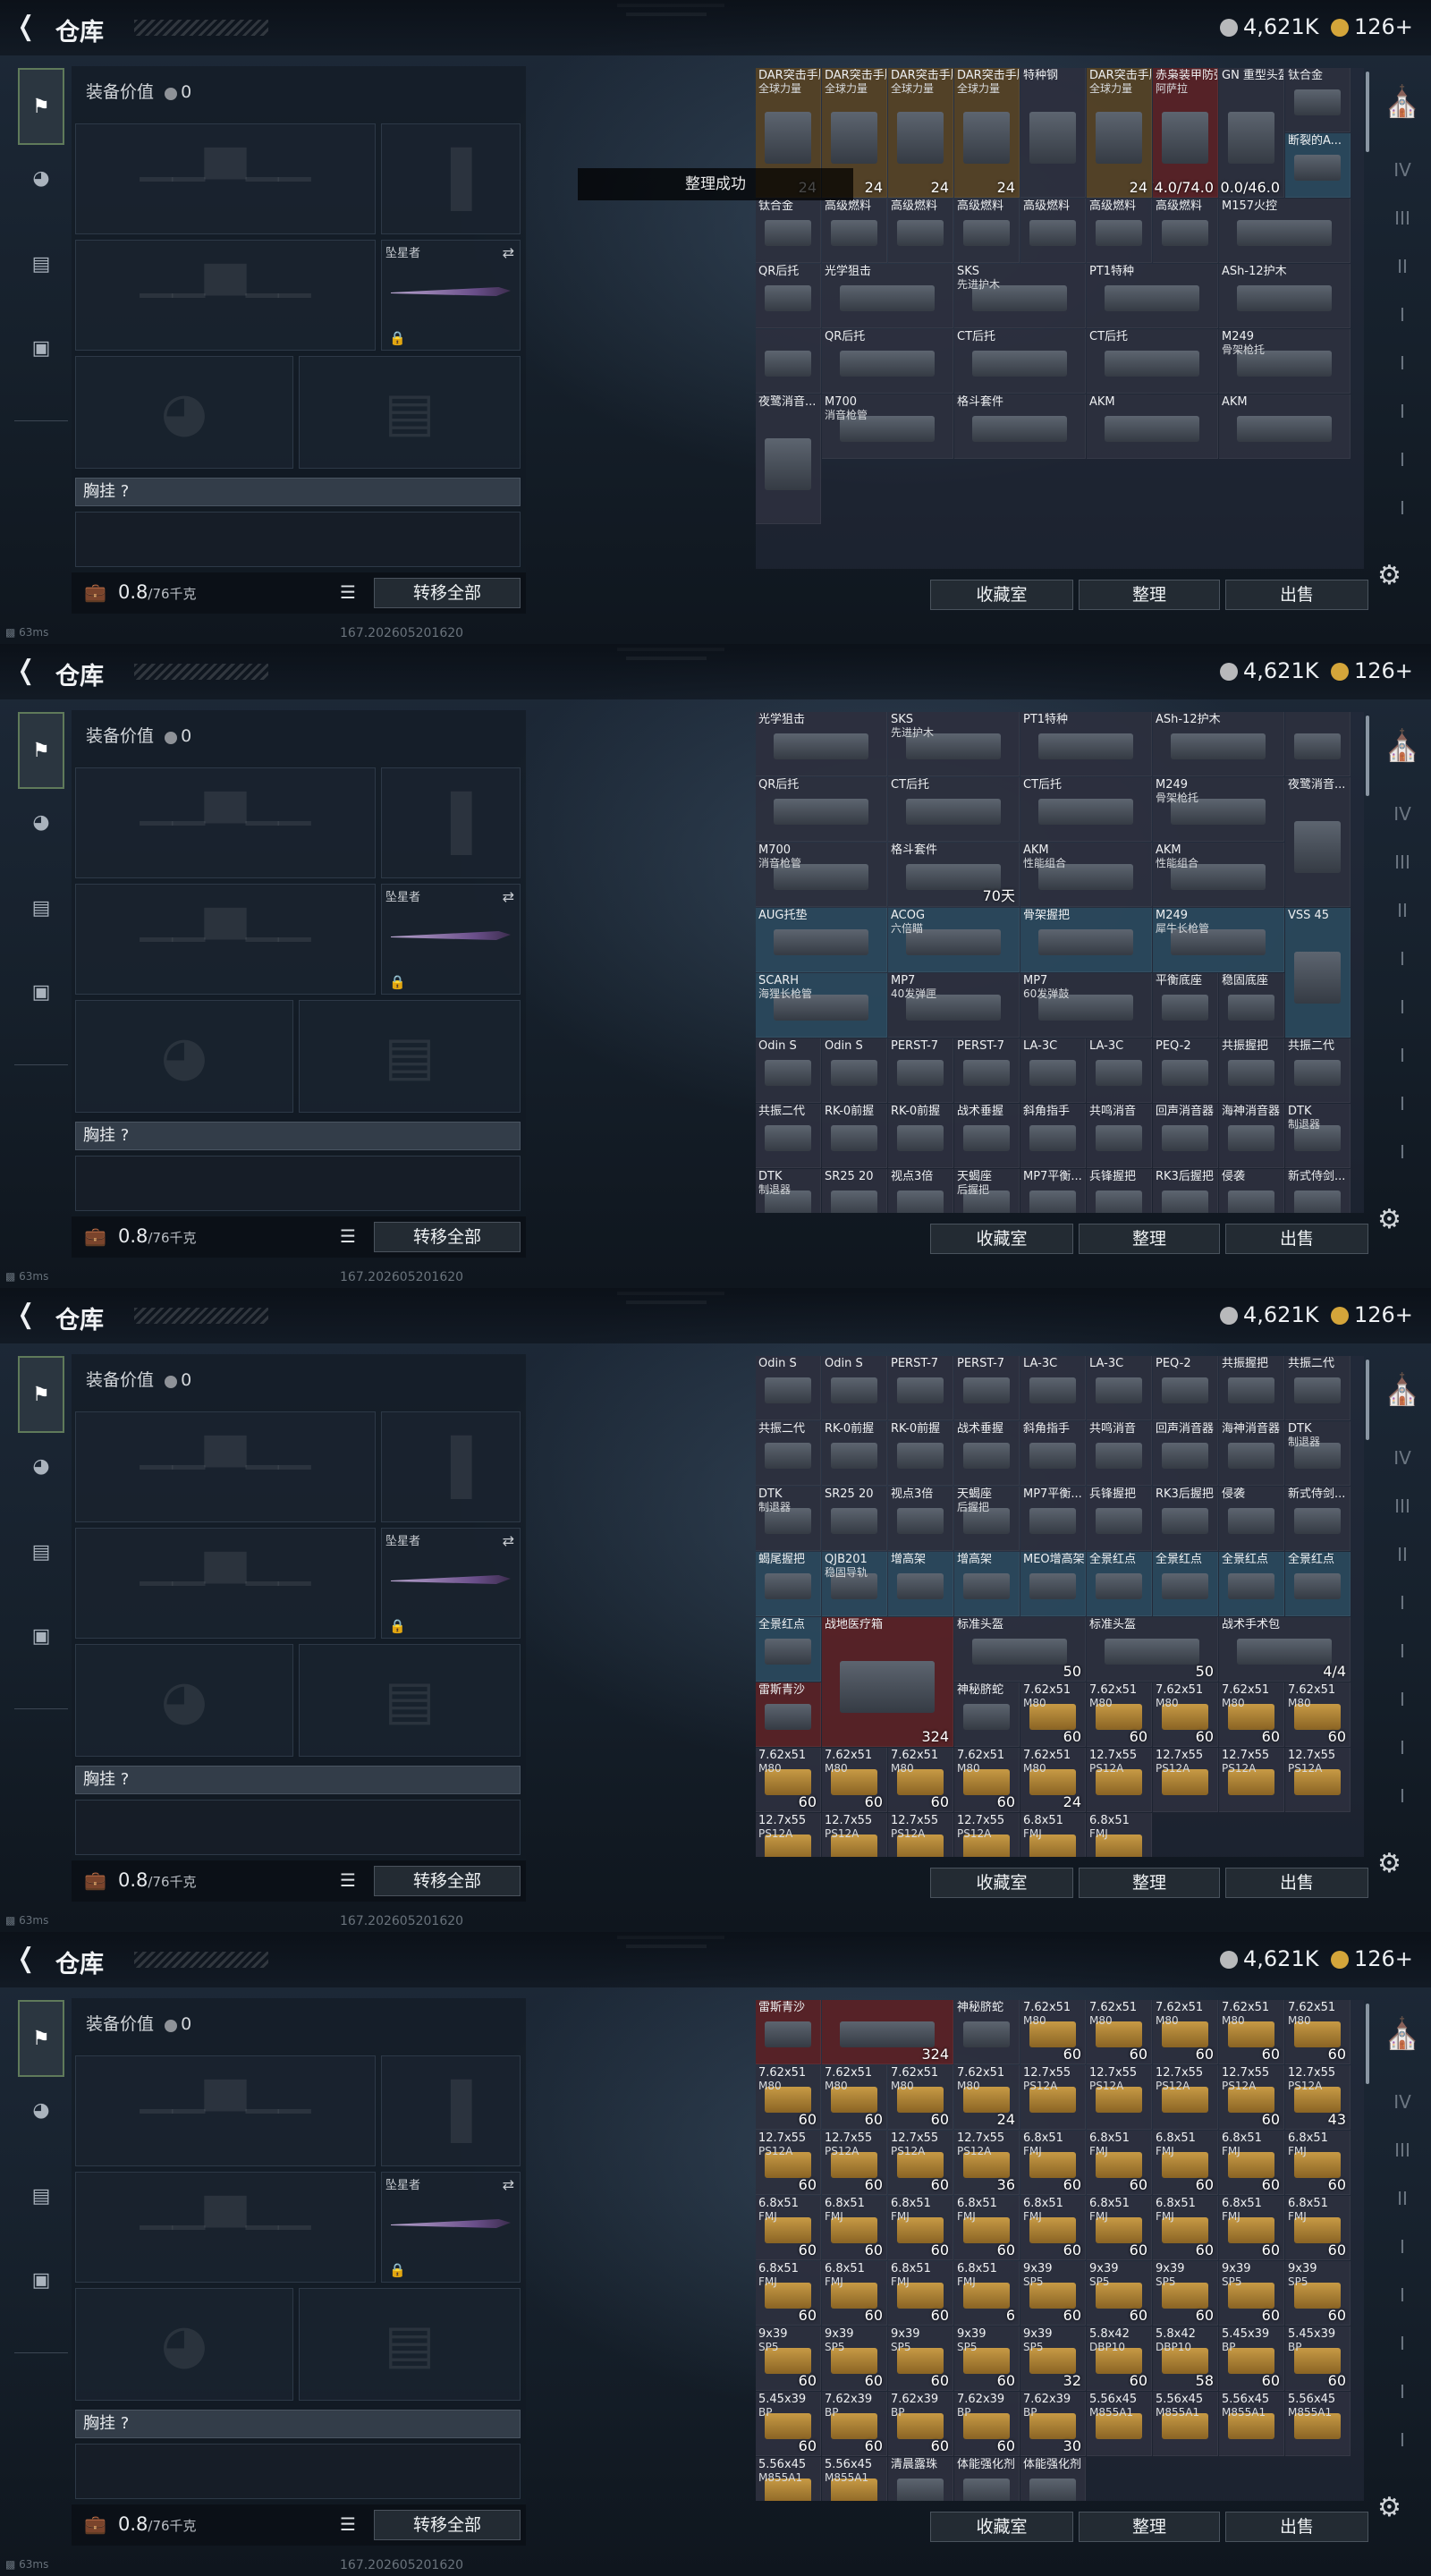  I want to click on inventory-item: 战地医疗箱 324, so click(888, 1682).